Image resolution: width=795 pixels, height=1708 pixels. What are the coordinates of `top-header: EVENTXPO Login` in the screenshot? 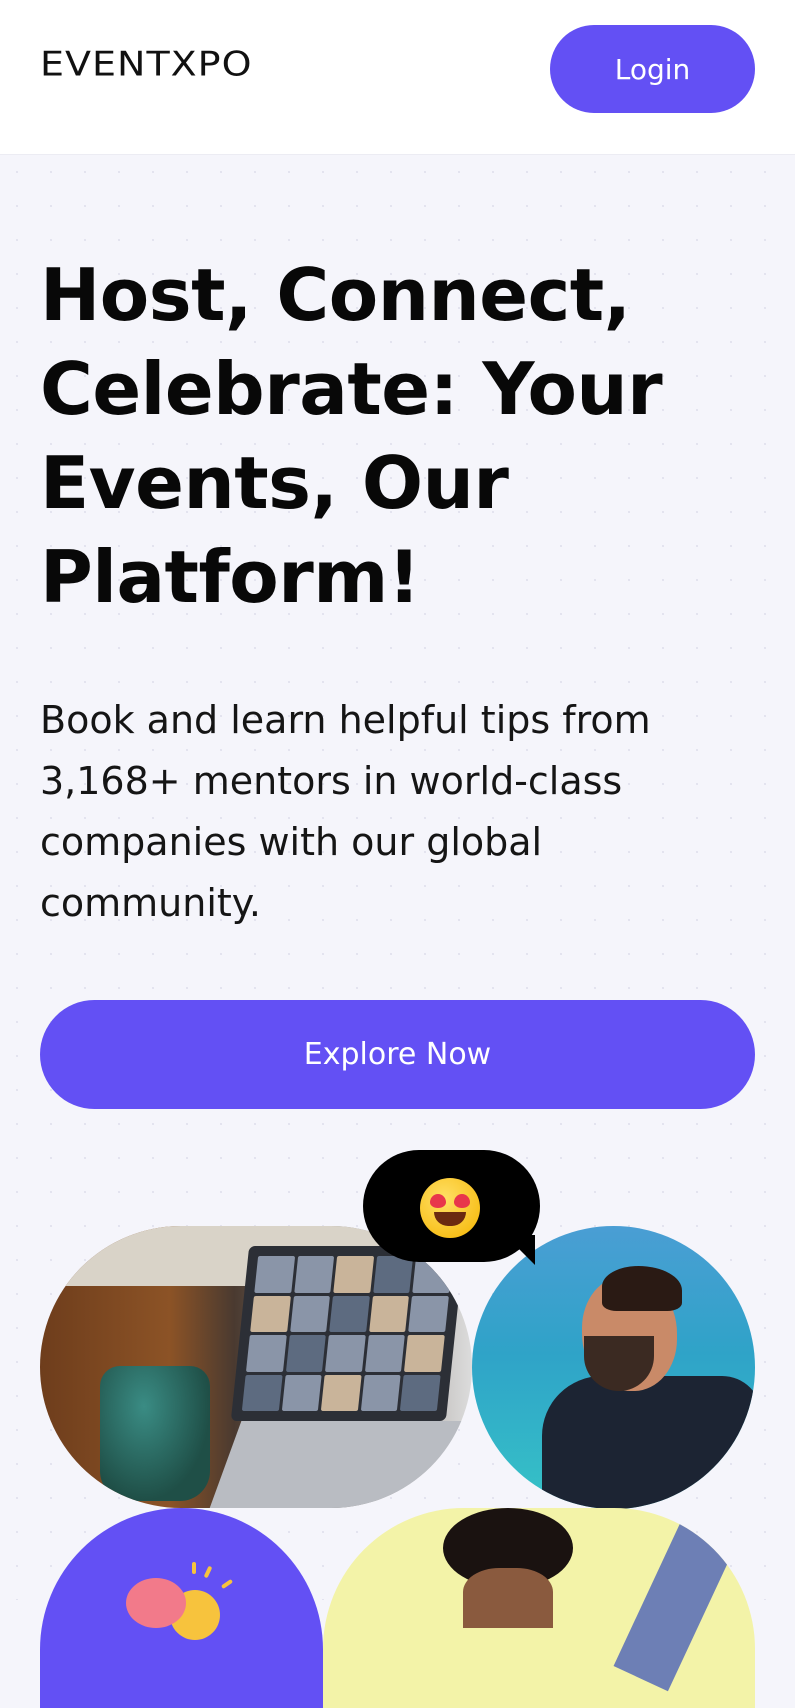 It's located at (397, 77).